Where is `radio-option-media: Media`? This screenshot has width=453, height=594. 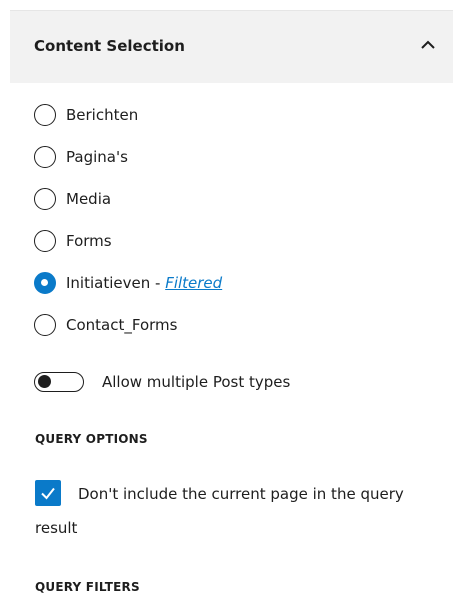
radio-option-media: Media is located at coordinates (128, 199).